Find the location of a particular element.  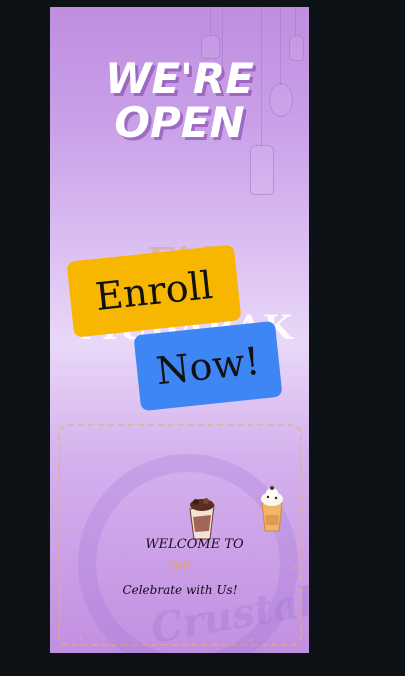

chocolate-shake-icon is located at coordinates (202, 519).